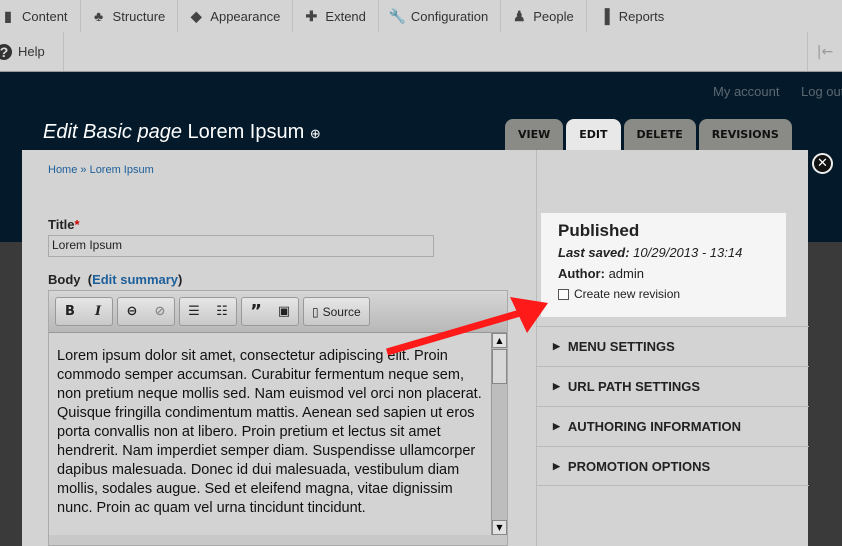  What do you see at coordinates (534, 134) in the screenshot?
I see `tab-view: VIEW` at bounding box center [534, 134].